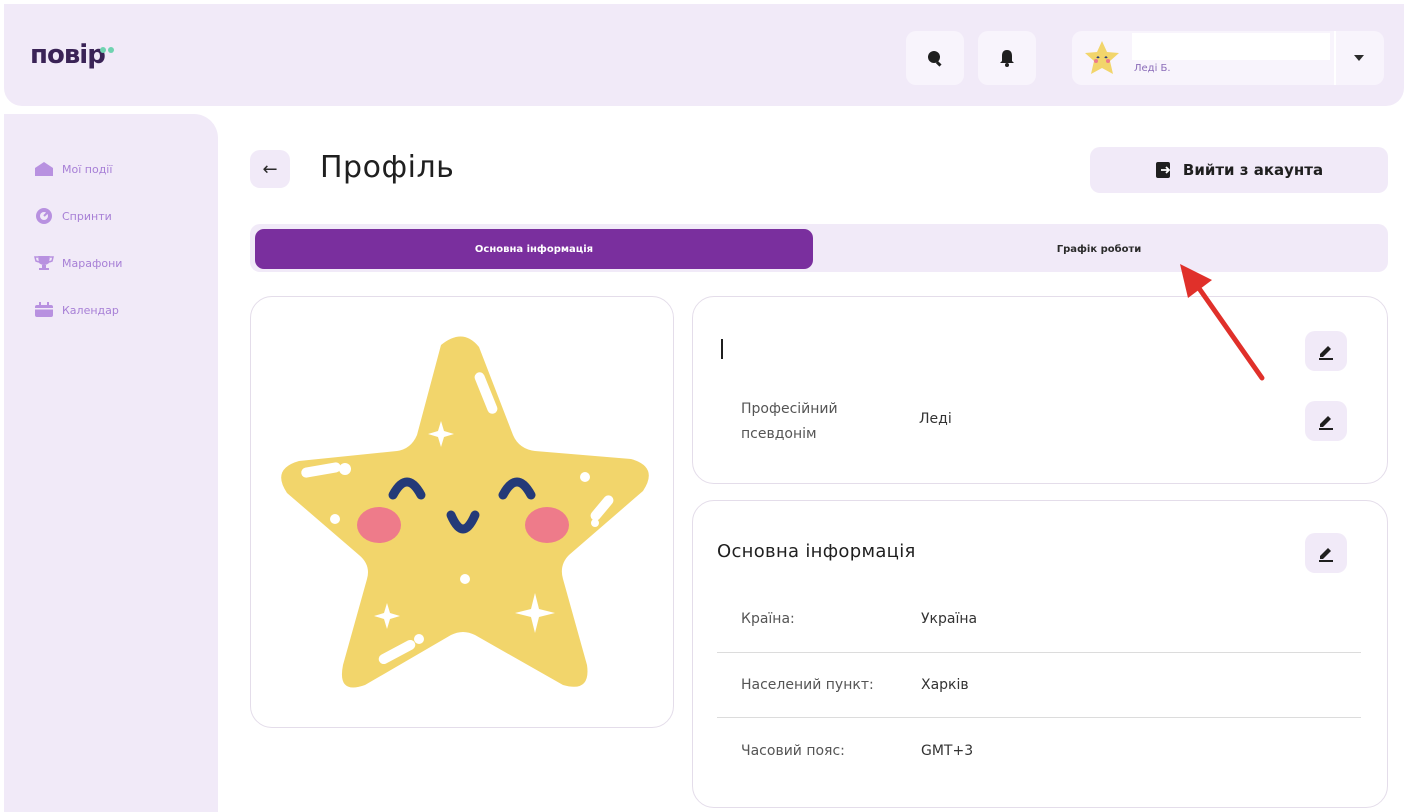 This screenshot has height=812, width=1404. I want to click on city-value: Харків, so click(945, 685).